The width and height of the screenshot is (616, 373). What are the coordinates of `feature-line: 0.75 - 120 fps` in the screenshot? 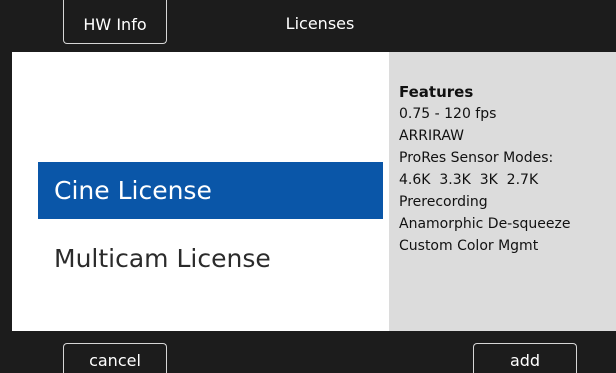 It's located at (448, 114).